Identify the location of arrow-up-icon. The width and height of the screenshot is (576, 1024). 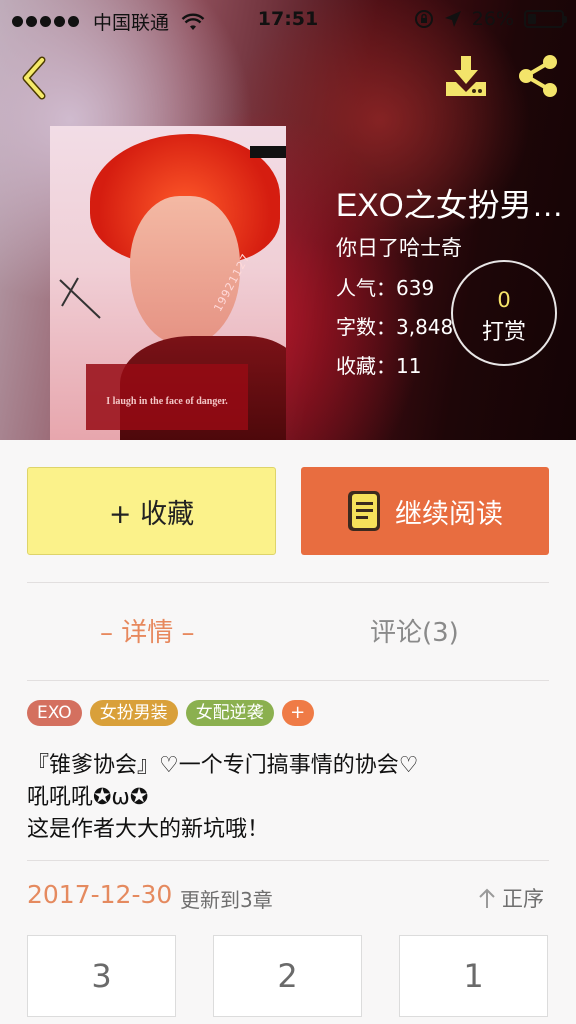
(487, 898).